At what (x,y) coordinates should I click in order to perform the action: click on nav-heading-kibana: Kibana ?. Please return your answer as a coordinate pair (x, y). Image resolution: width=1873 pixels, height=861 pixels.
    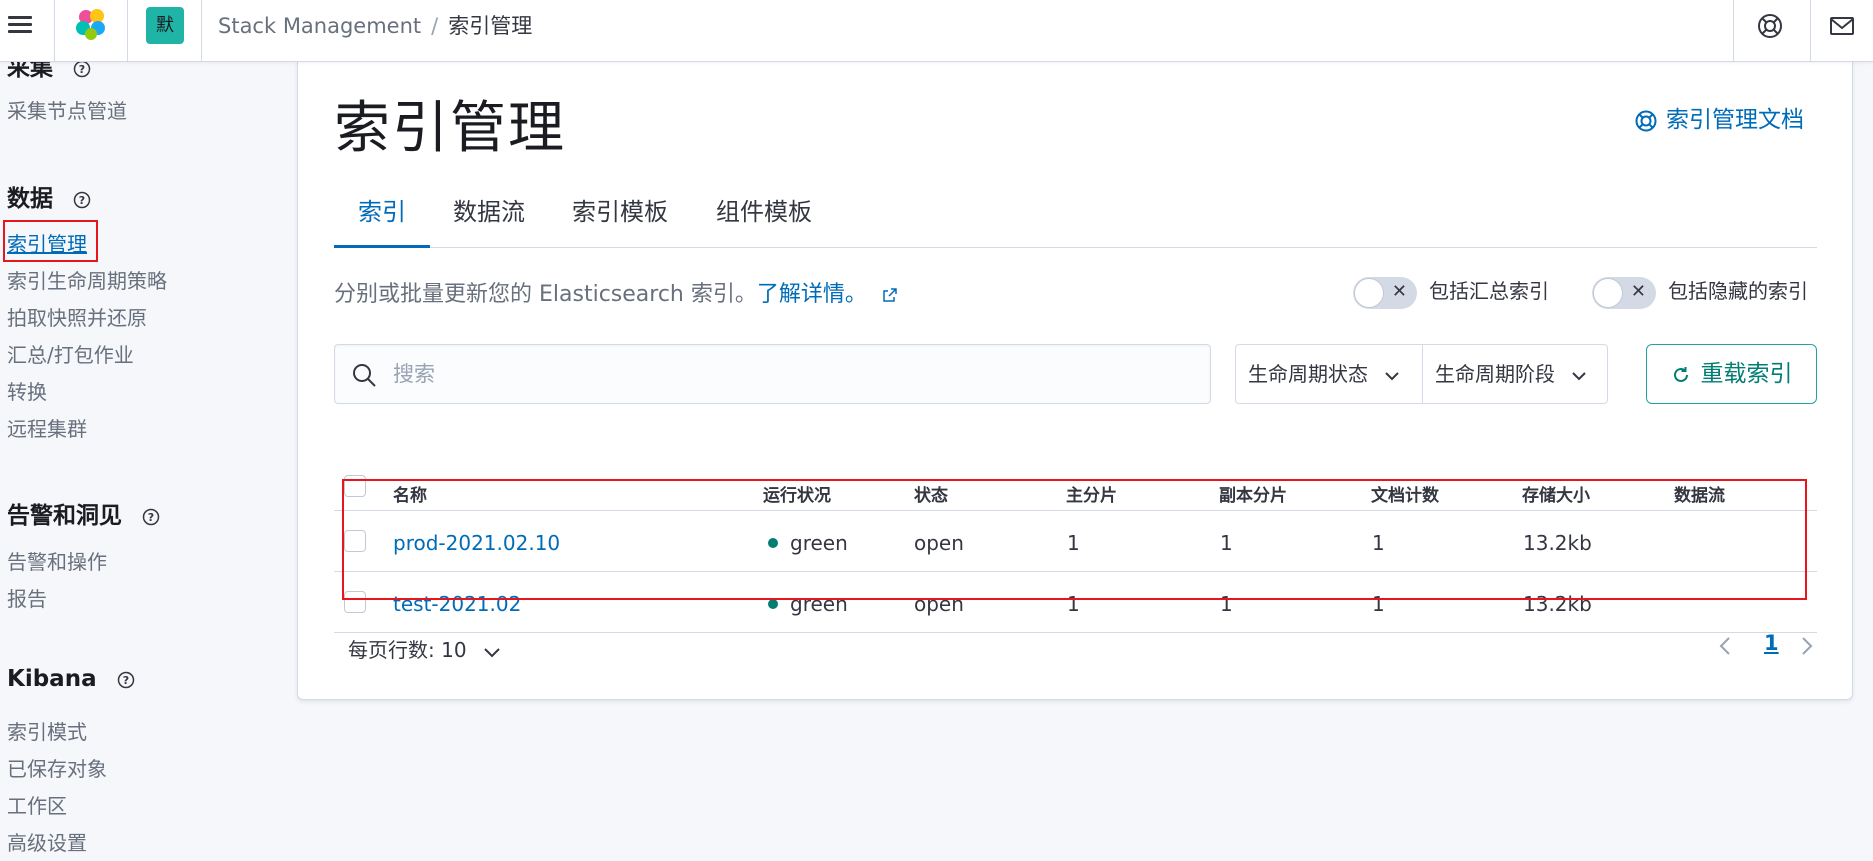
    Looking at the image, I should click on (71, 679).